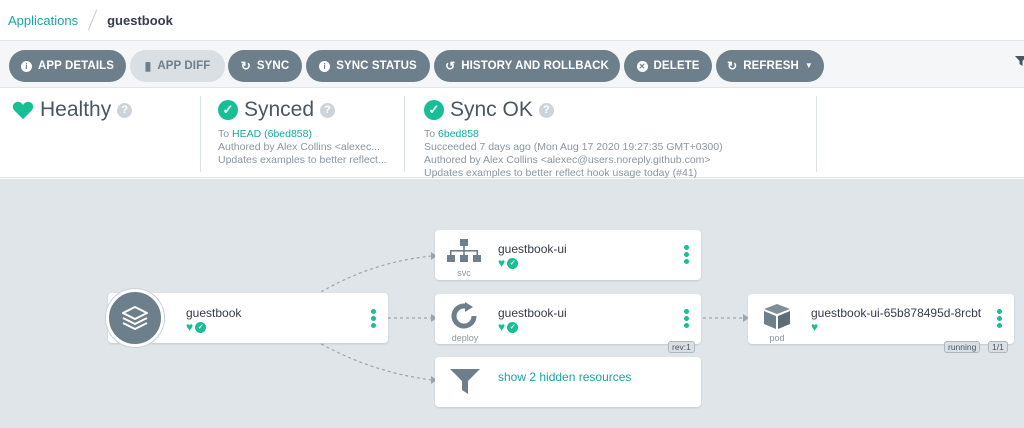 This screenshot has height=428, width=1024. I want to click on pod-node-menu, so click(1000, 319).